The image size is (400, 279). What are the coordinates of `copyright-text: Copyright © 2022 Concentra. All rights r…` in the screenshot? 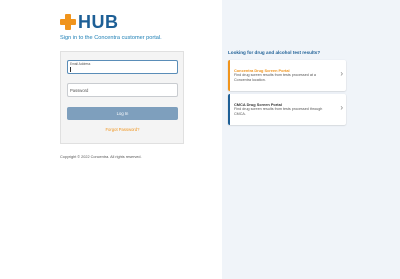 It's located at (101, 157).